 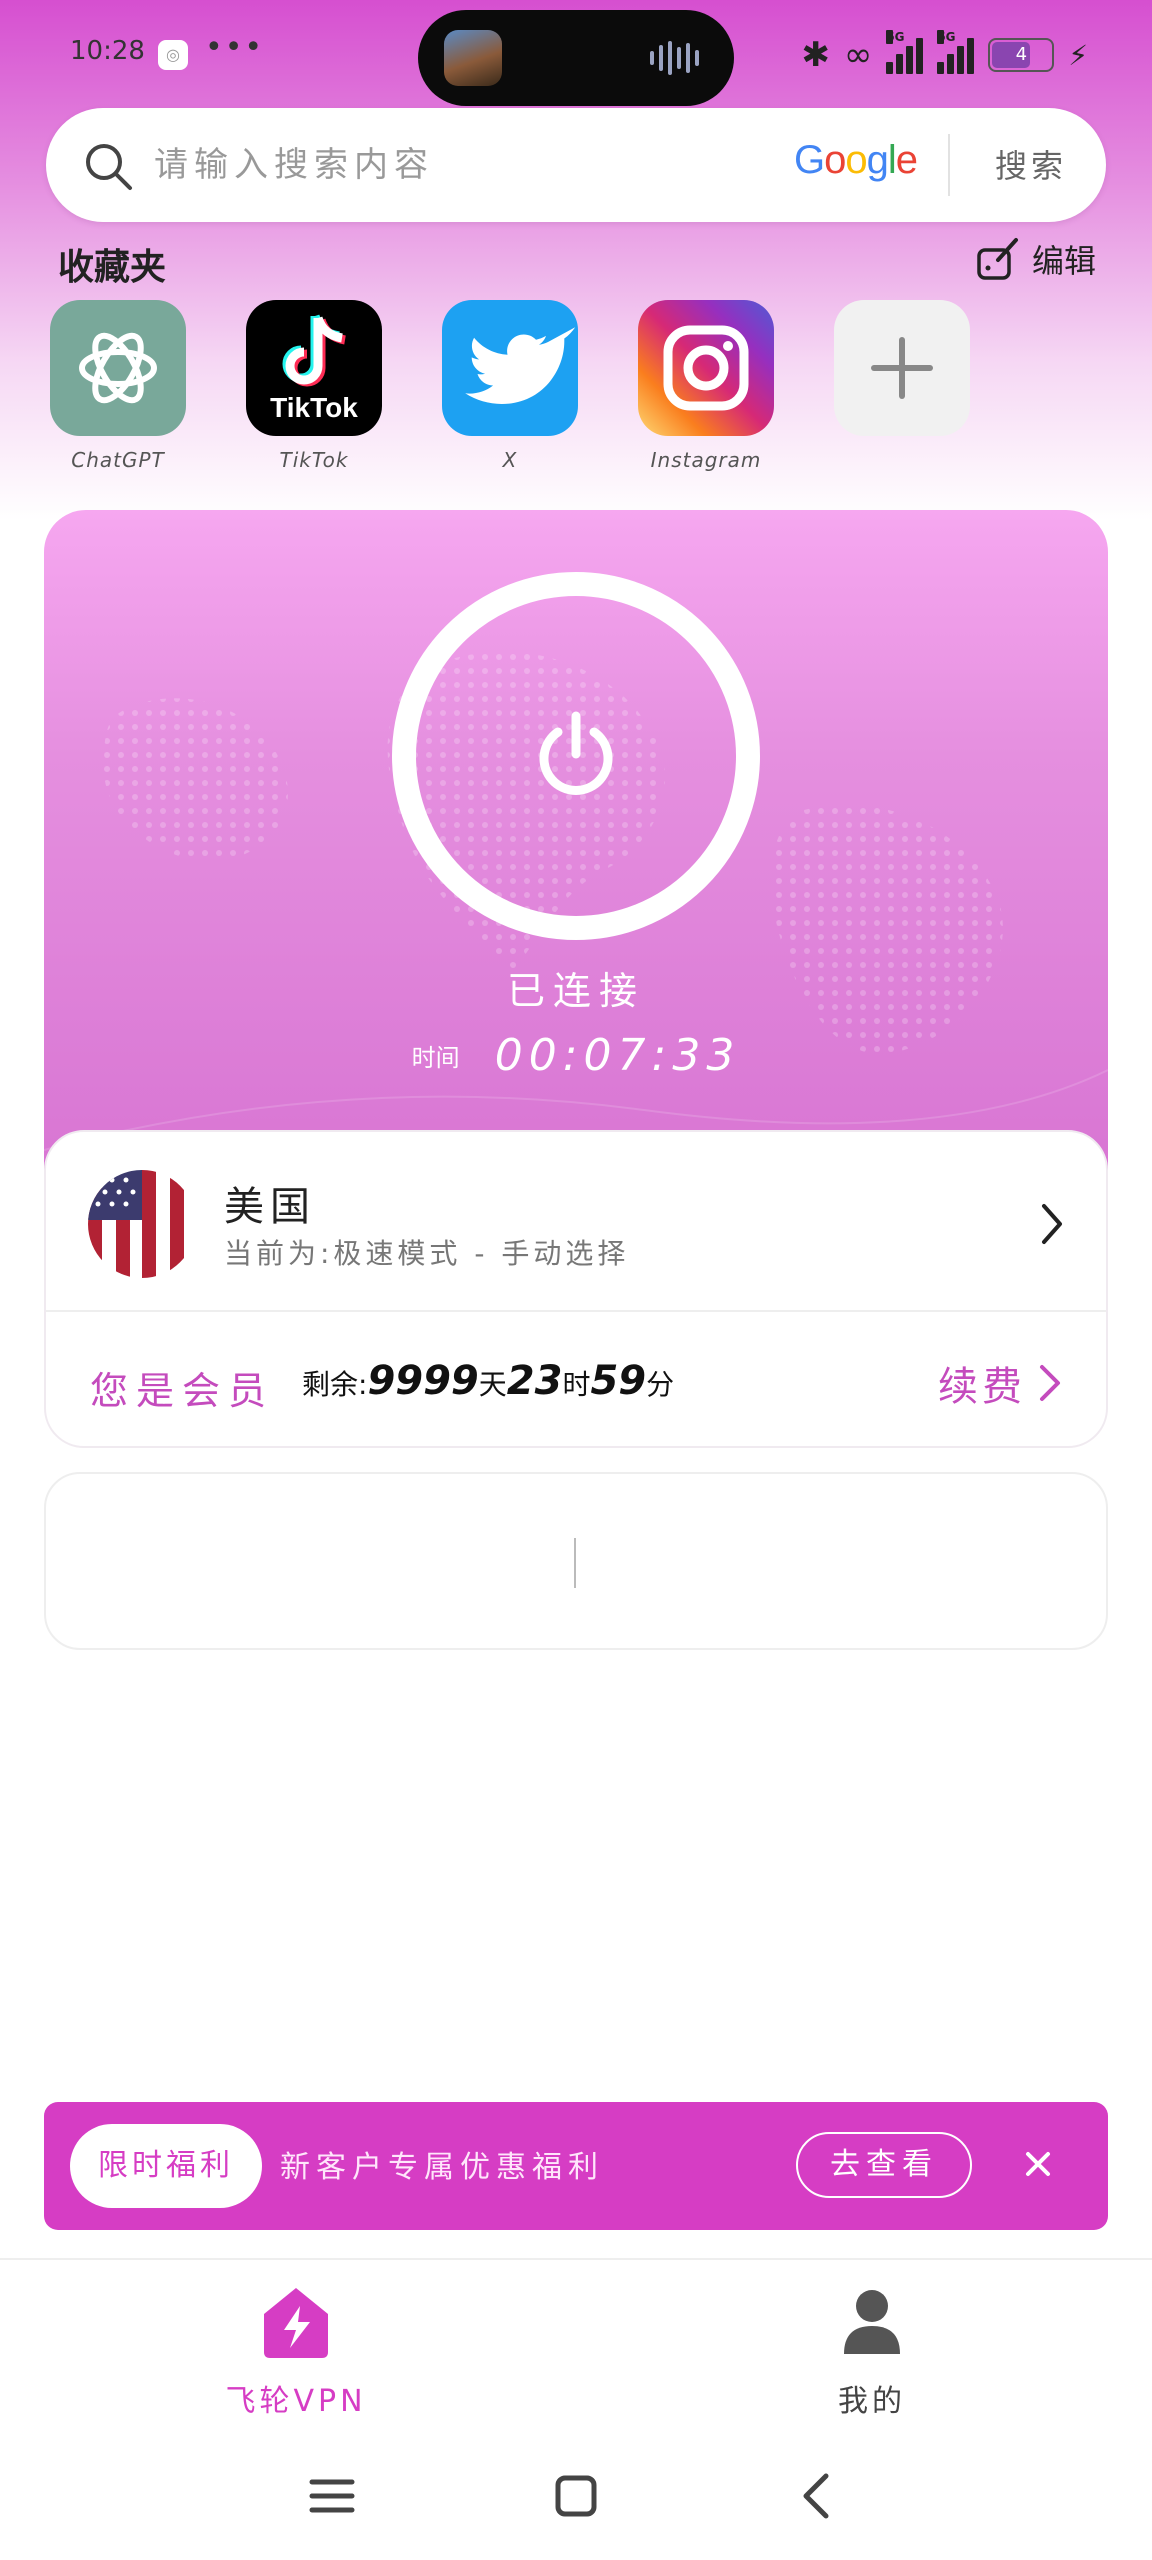 I want to click on renew-button: 续费, so click(x=1000, y=1383).